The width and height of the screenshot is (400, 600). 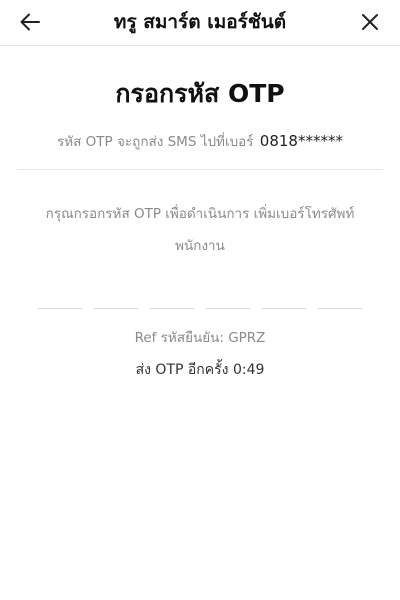 What do you see at coordinates (247, 338) in the screenshot?
I see `ref-code-value: GPRZ` at bounding box center [247, 338].